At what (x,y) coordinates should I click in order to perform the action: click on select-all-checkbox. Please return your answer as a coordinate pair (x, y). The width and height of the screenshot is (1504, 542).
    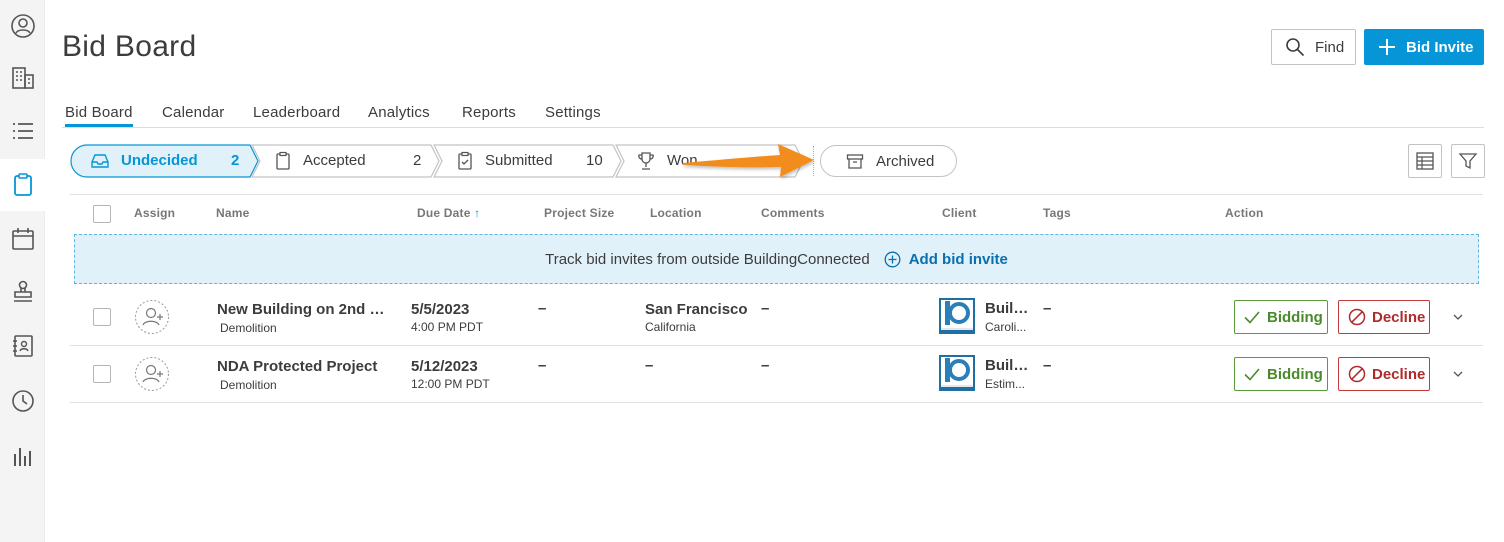
    Looking at the image, I should click on (102, 214).